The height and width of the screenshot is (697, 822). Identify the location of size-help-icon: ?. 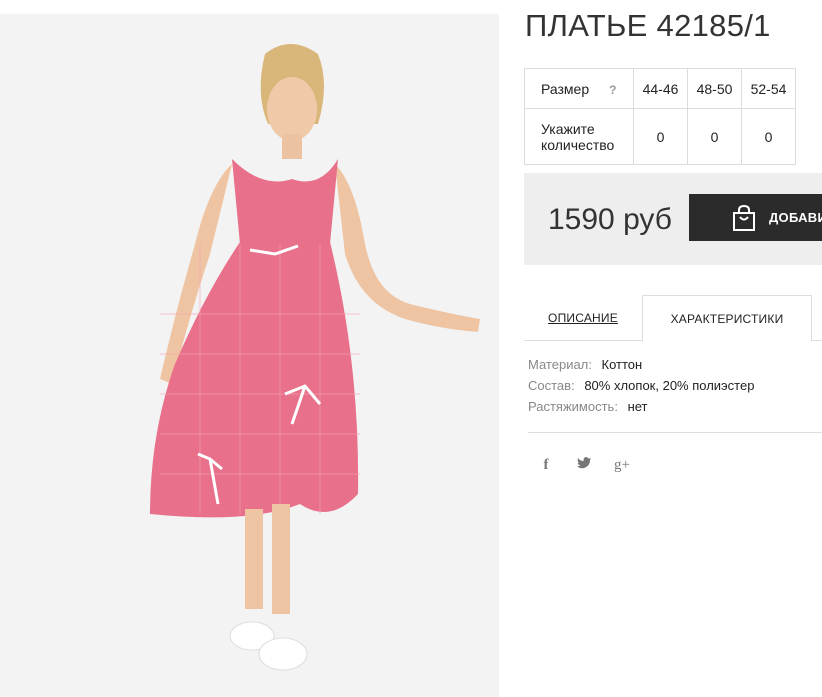
(612, 90).